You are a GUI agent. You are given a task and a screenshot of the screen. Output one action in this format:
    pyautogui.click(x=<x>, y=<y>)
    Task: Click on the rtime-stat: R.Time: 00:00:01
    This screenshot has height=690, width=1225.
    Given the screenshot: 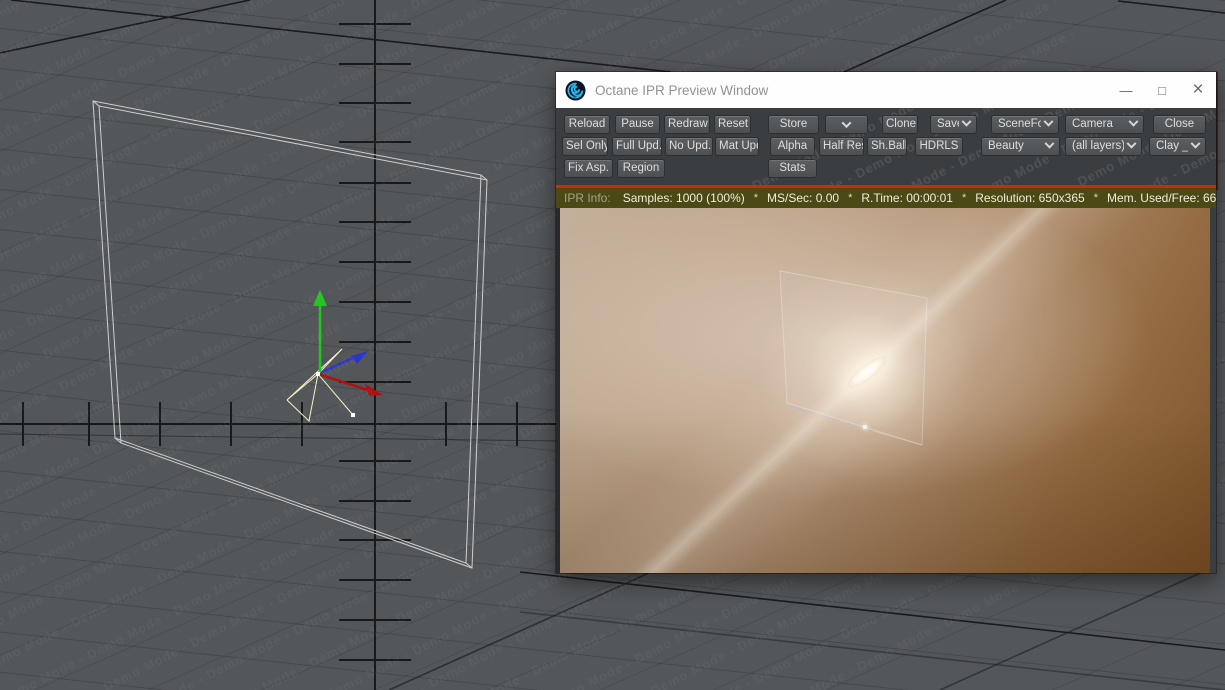 What is the action you would take?
    pyautogui.click(x=907, y=198)
    